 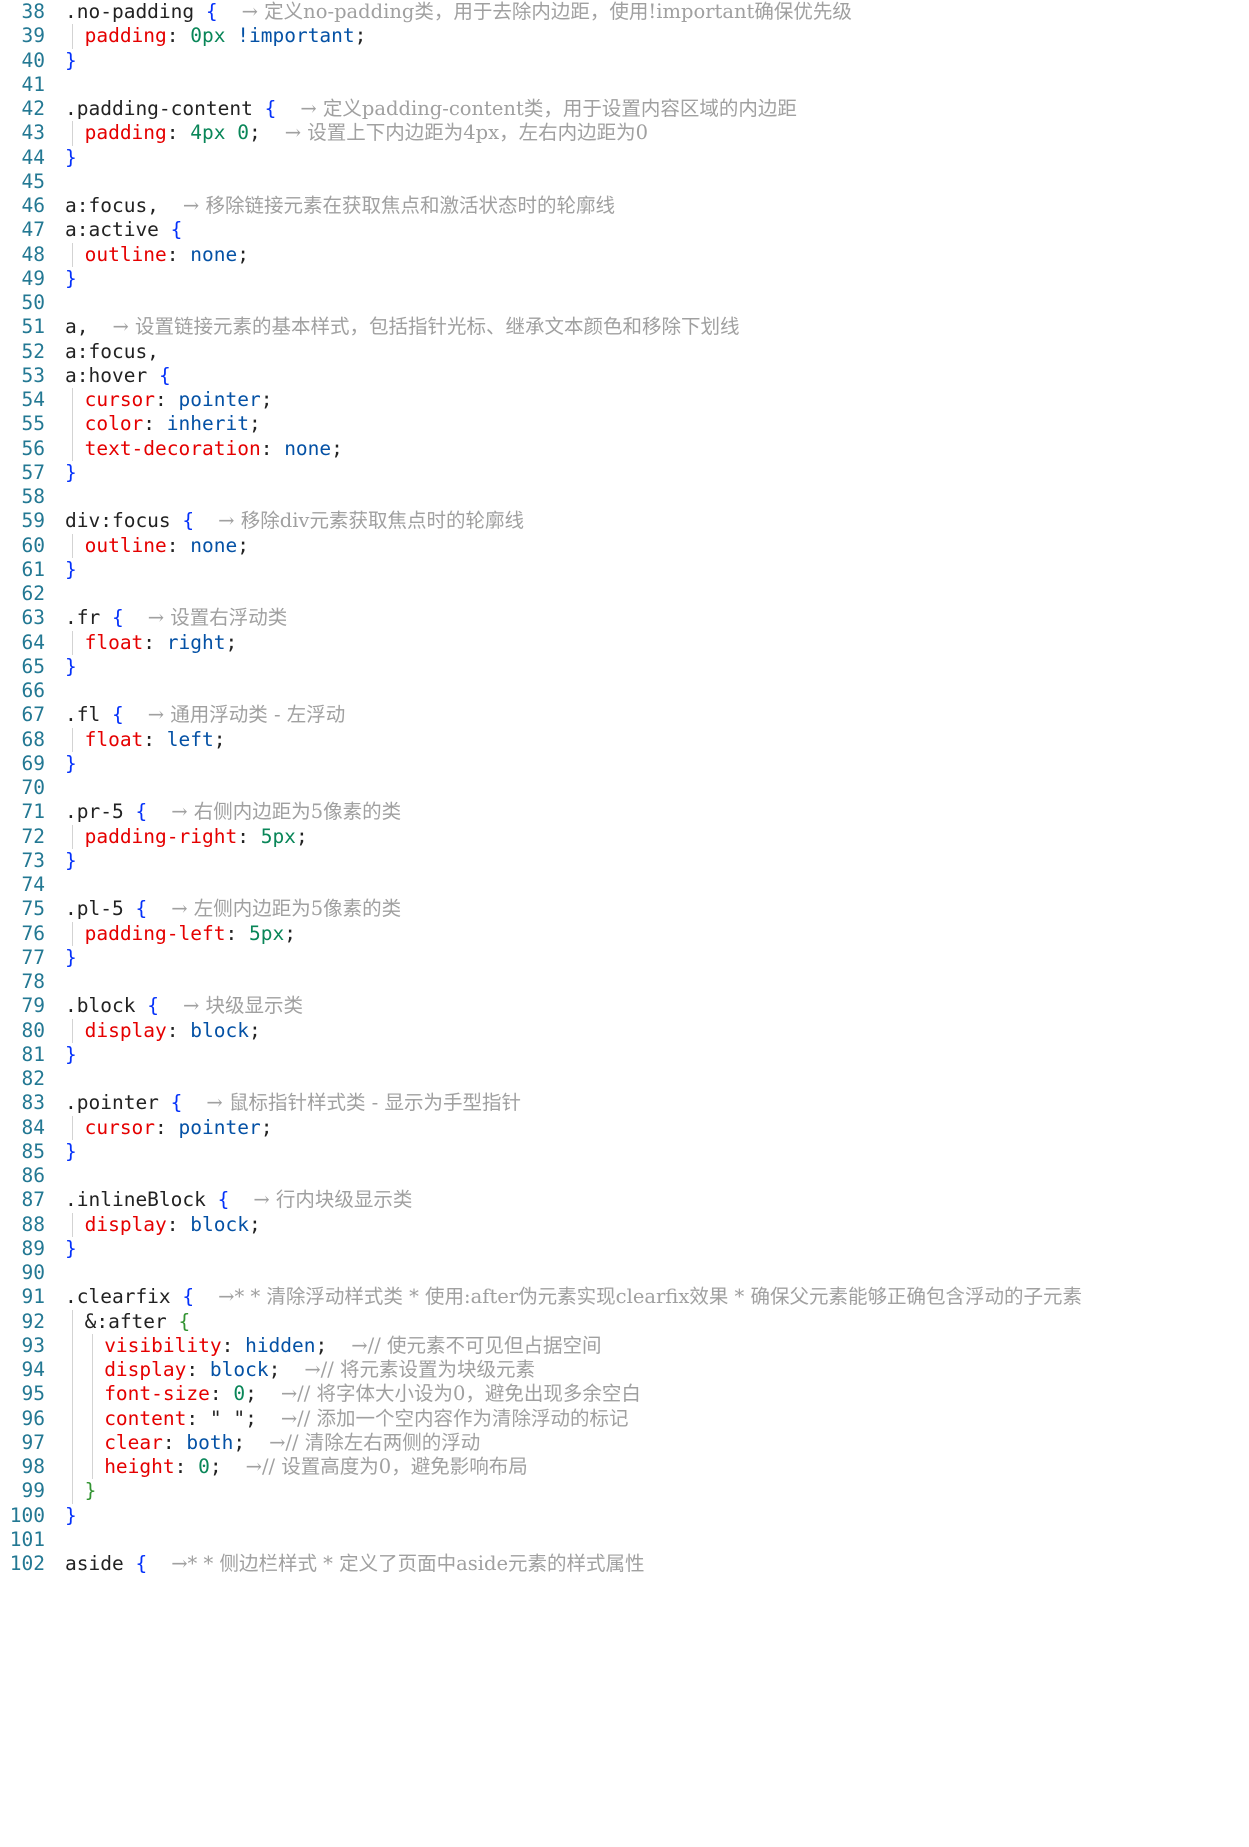 I want to click on inline-comment: →// 清除左右两侧的浮动, so click(x=375, y=1442).